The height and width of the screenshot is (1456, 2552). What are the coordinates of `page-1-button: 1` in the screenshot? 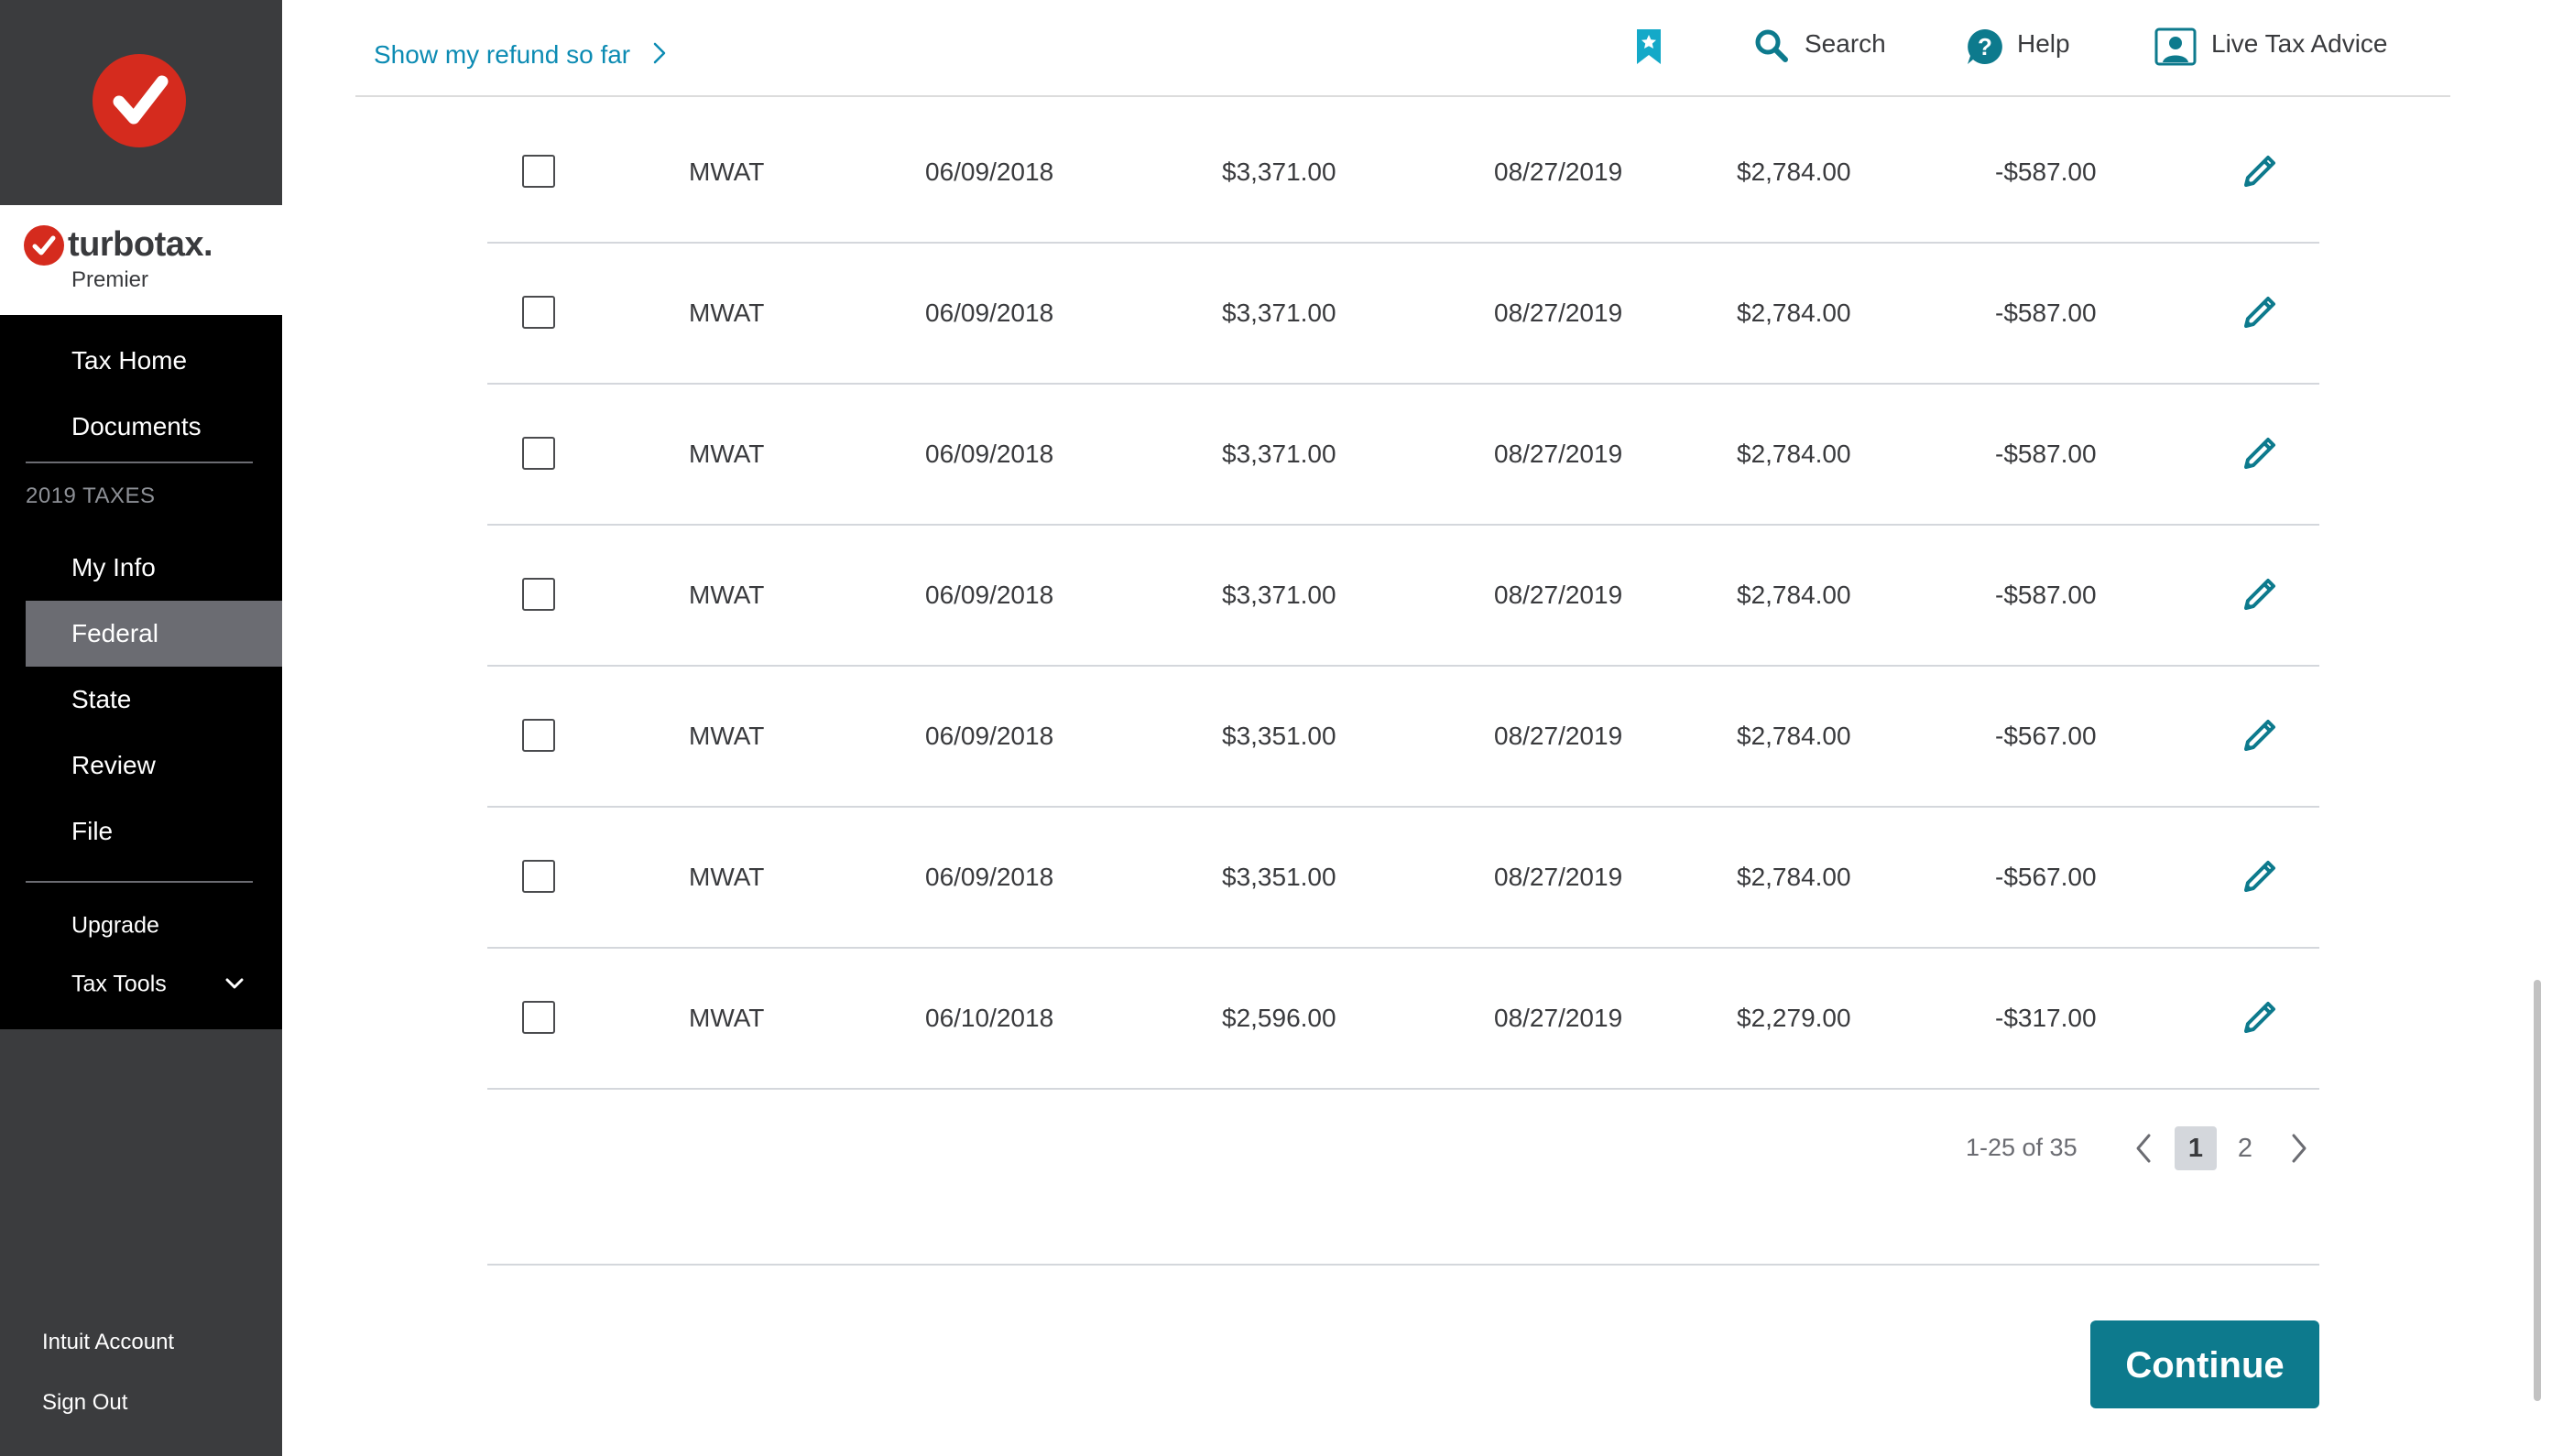 It's located at (2196, 1148).